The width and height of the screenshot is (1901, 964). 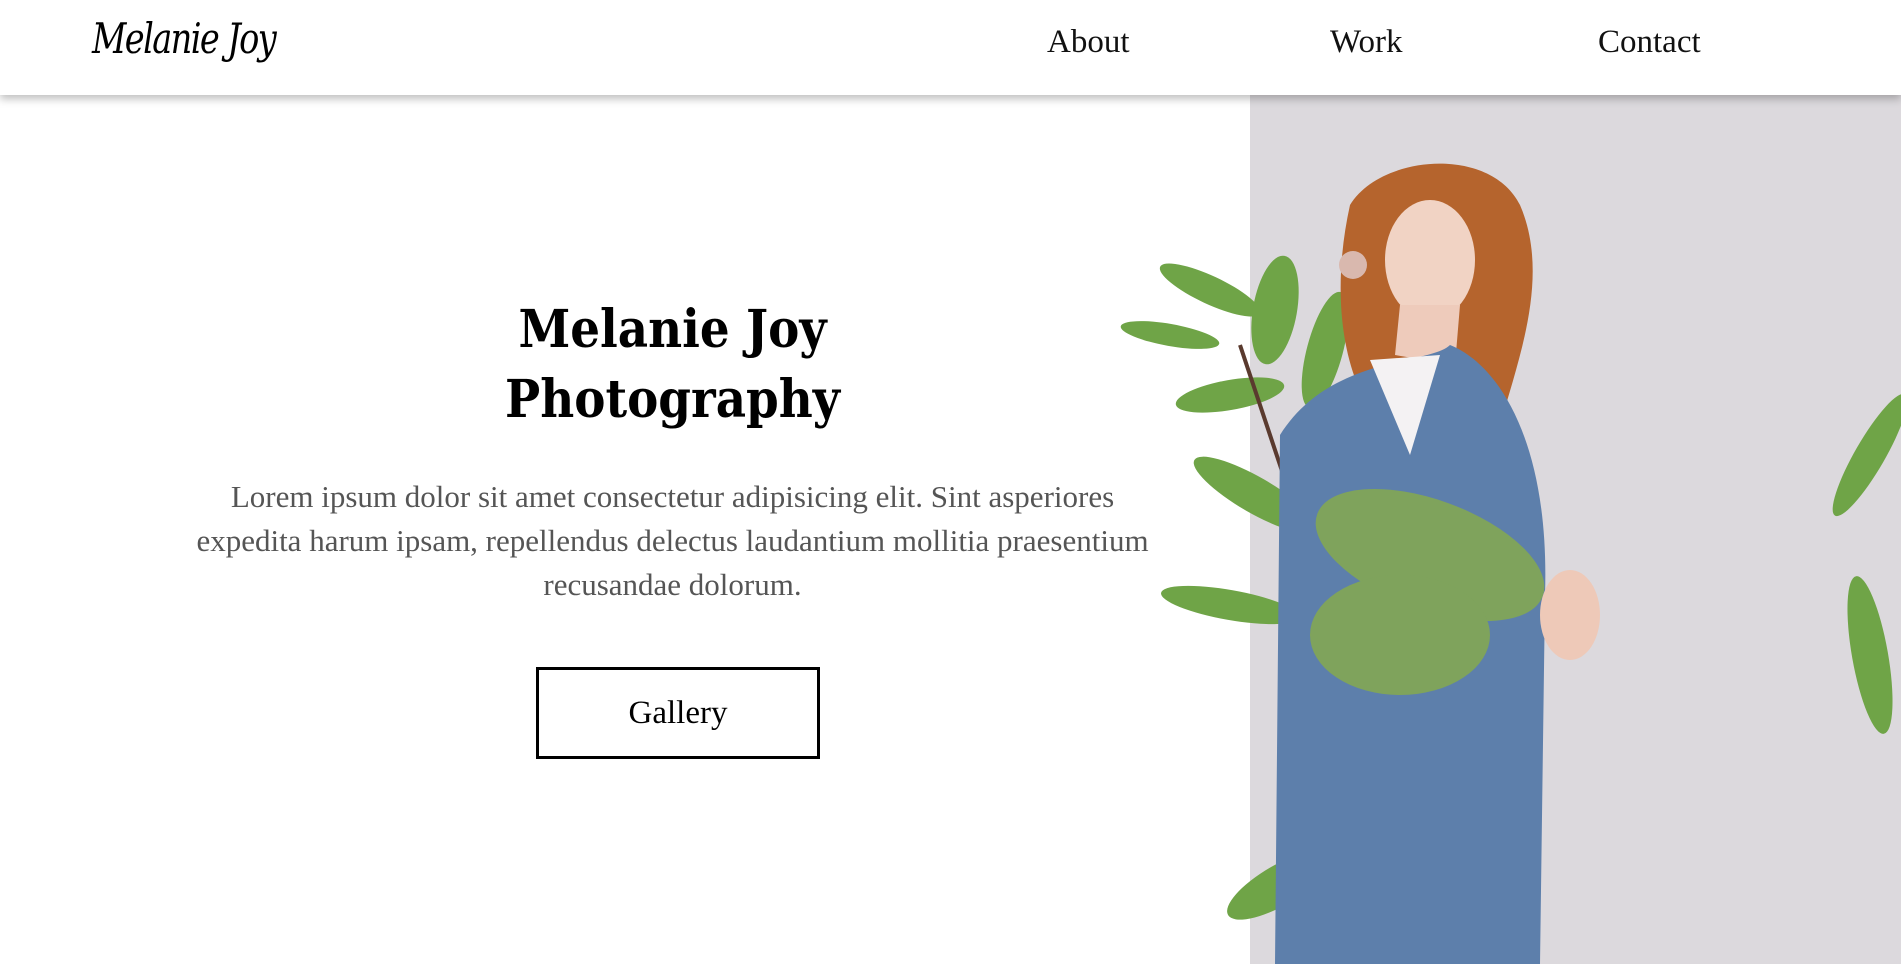 What do you see at coordinates (1649, 42) in the screenshot?
I see `nav-contact: Contact` at bounding box center [1649, 42].